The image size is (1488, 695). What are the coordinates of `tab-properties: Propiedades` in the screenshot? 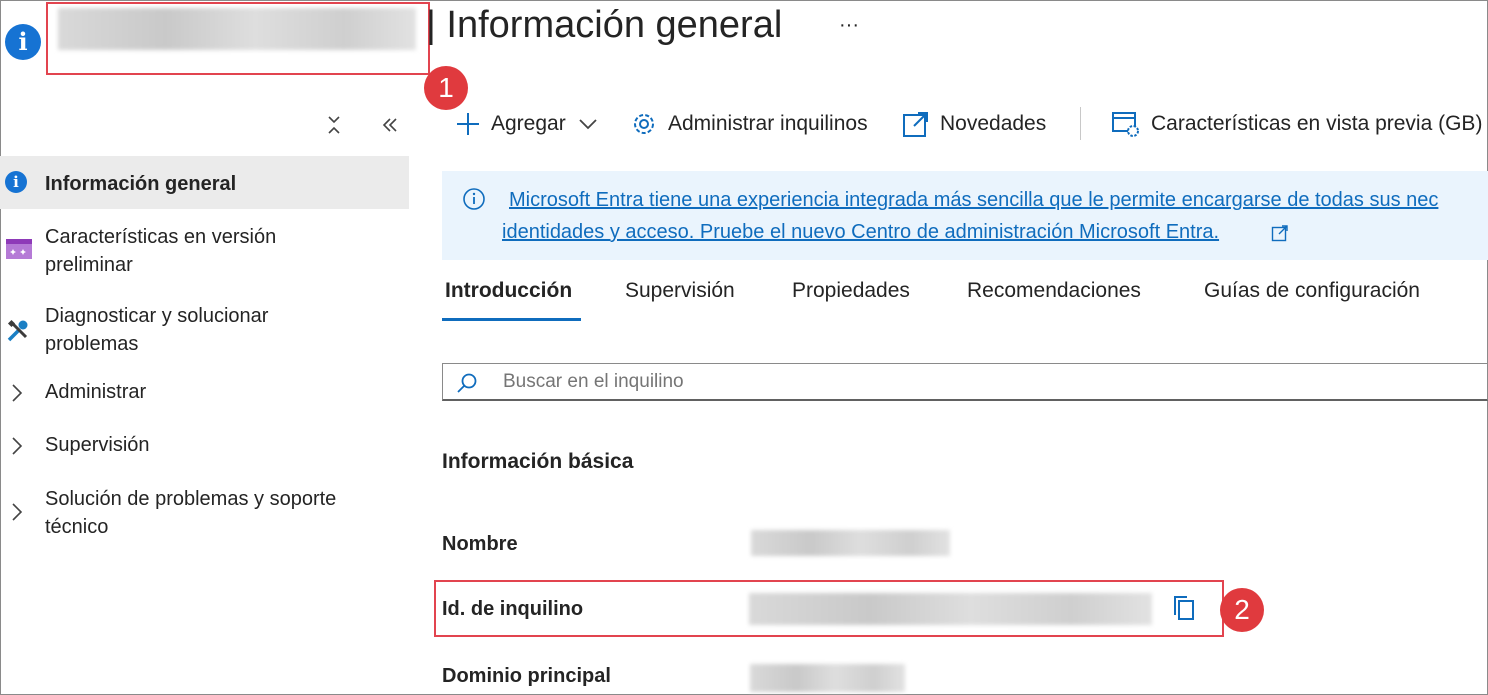 It's located at (851, 291).